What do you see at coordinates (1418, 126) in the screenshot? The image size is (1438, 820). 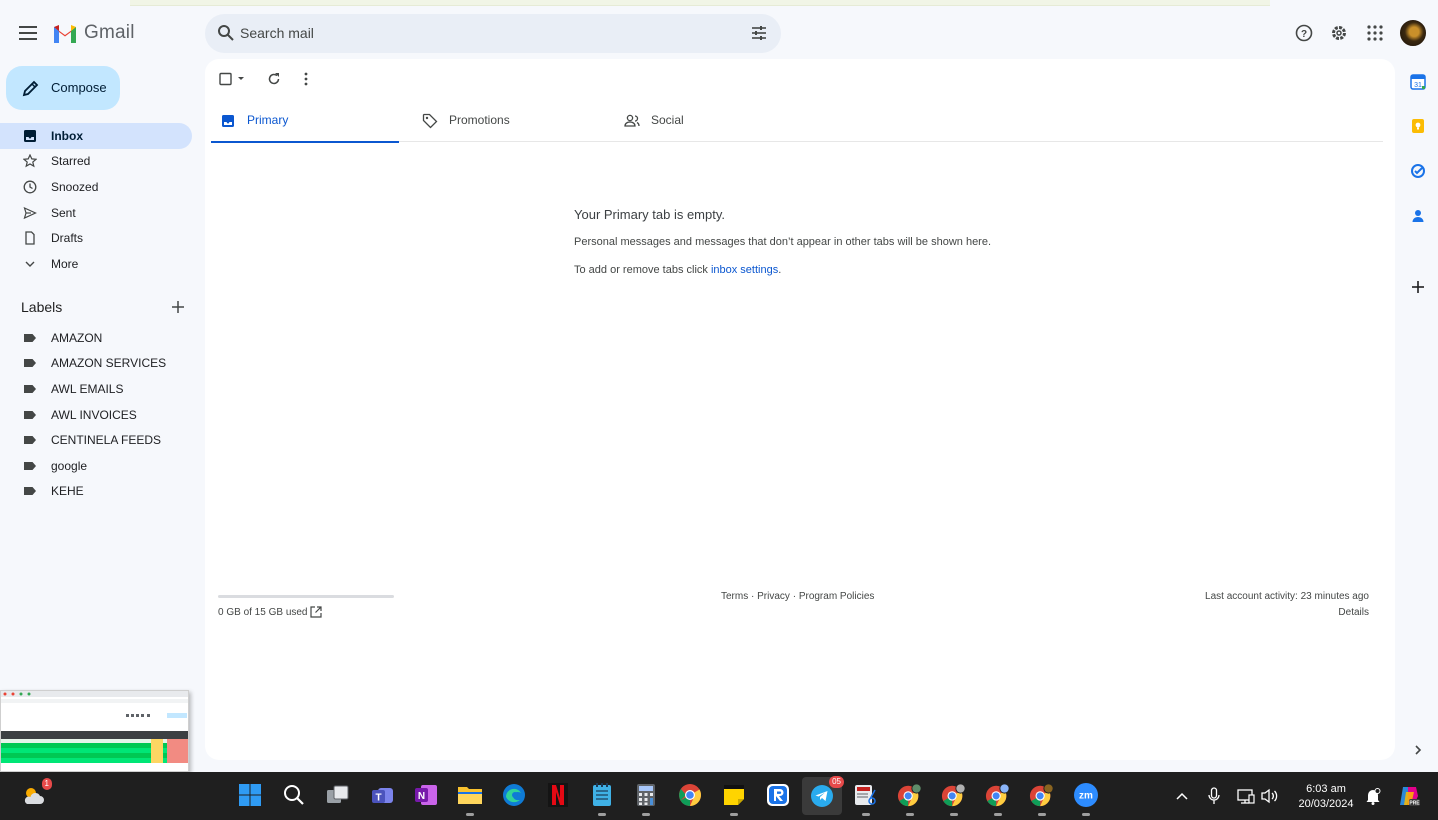 I see `keep-addon` at bounding box center [1418, 126].